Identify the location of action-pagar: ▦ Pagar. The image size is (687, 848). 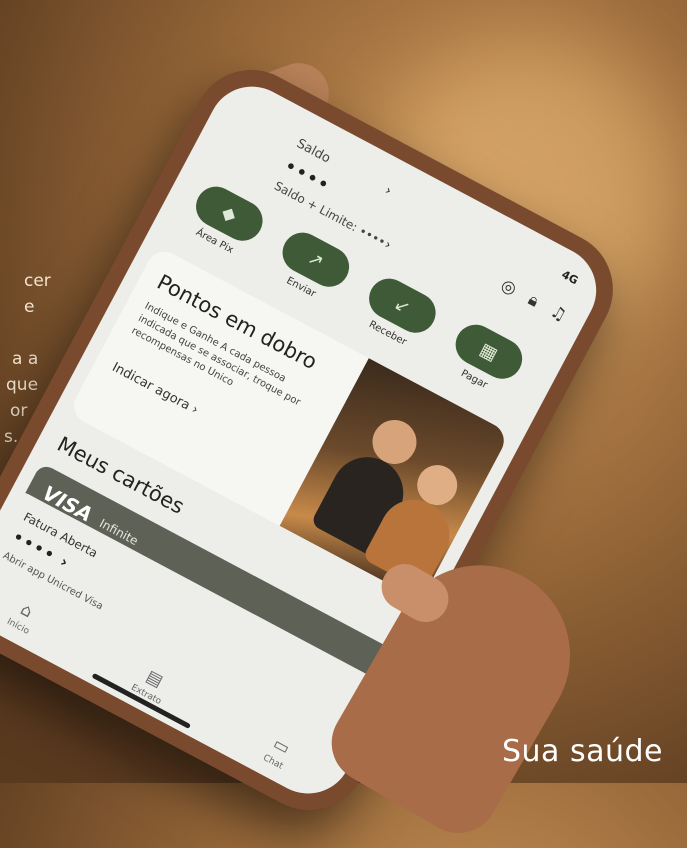
(485, 359).